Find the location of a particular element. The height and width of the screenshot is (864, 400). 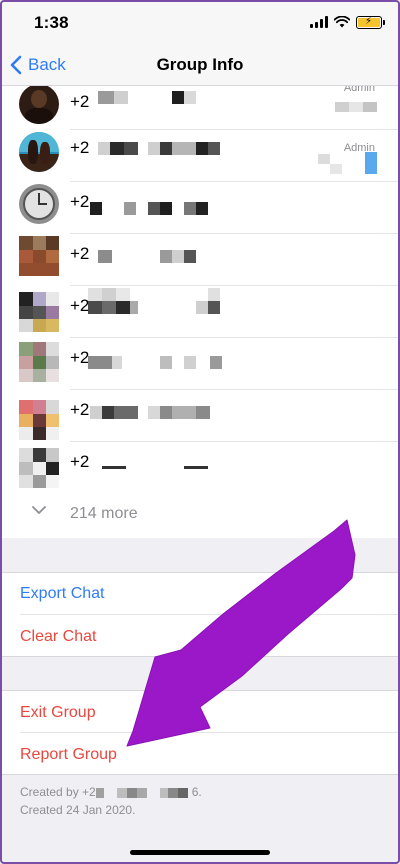

charging-bolt-icon: ⚡ is located at coordinates (369, 21).